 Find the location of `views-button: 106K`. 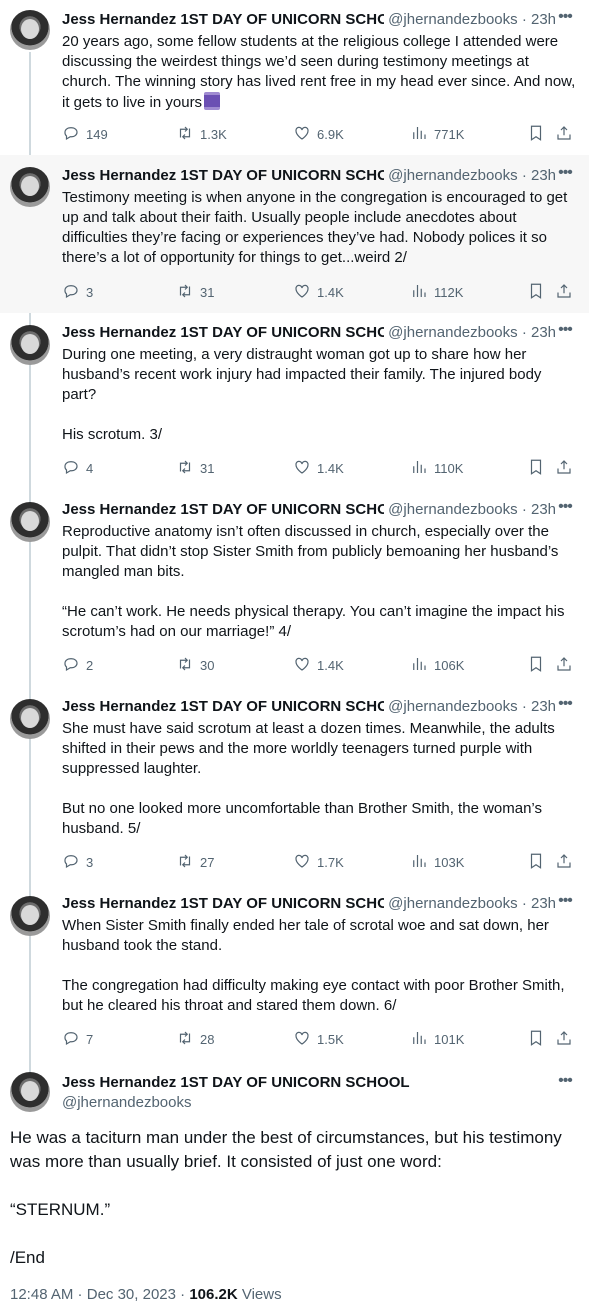

views-button: 106K is located at coordinates (437, 665).